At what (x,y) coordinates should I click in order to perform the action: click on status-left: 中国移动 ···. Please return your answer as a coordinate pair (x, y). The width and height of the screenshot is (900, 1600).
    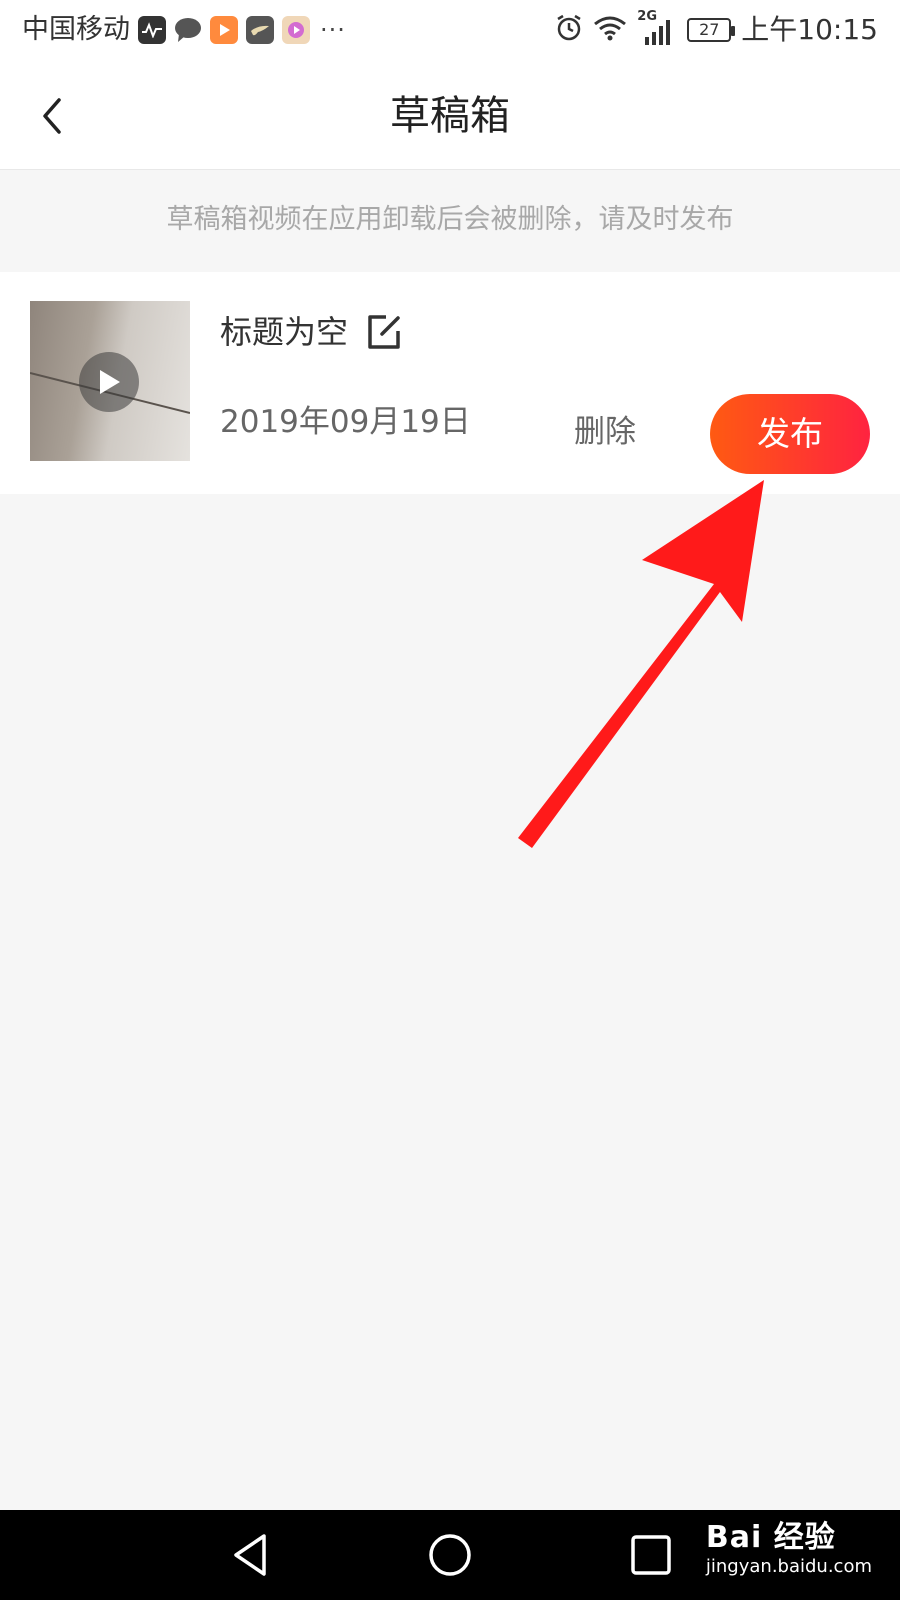
    Looking at the image, I should click on (184, 30).